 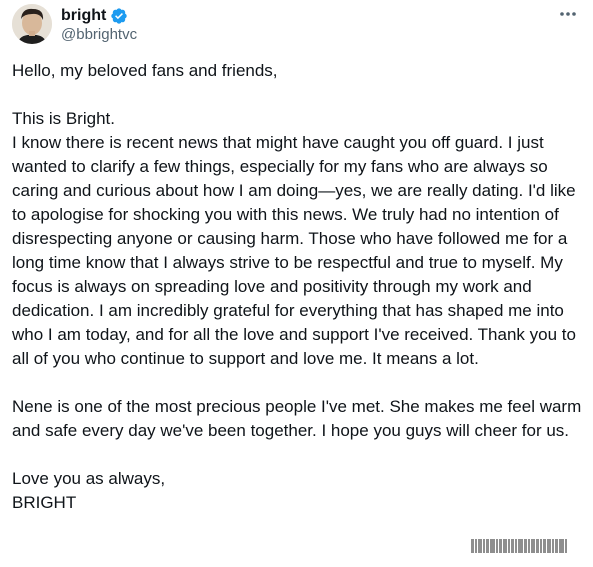 What do you see at coordinates (83, 16) in the screenshot?
I see `display-name: bright` at bounding box center [83, 16].